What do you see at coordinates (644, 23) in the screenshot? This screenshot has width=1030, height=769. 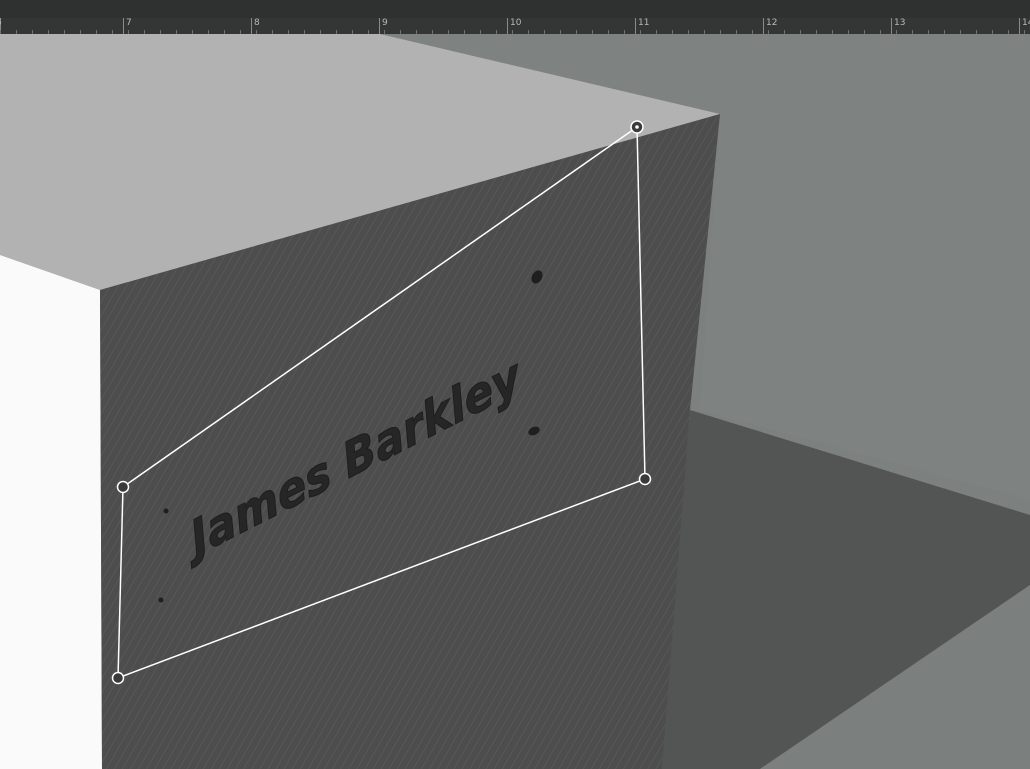 I see `ruler-label-11: 11` at bounding box center [644, 23].